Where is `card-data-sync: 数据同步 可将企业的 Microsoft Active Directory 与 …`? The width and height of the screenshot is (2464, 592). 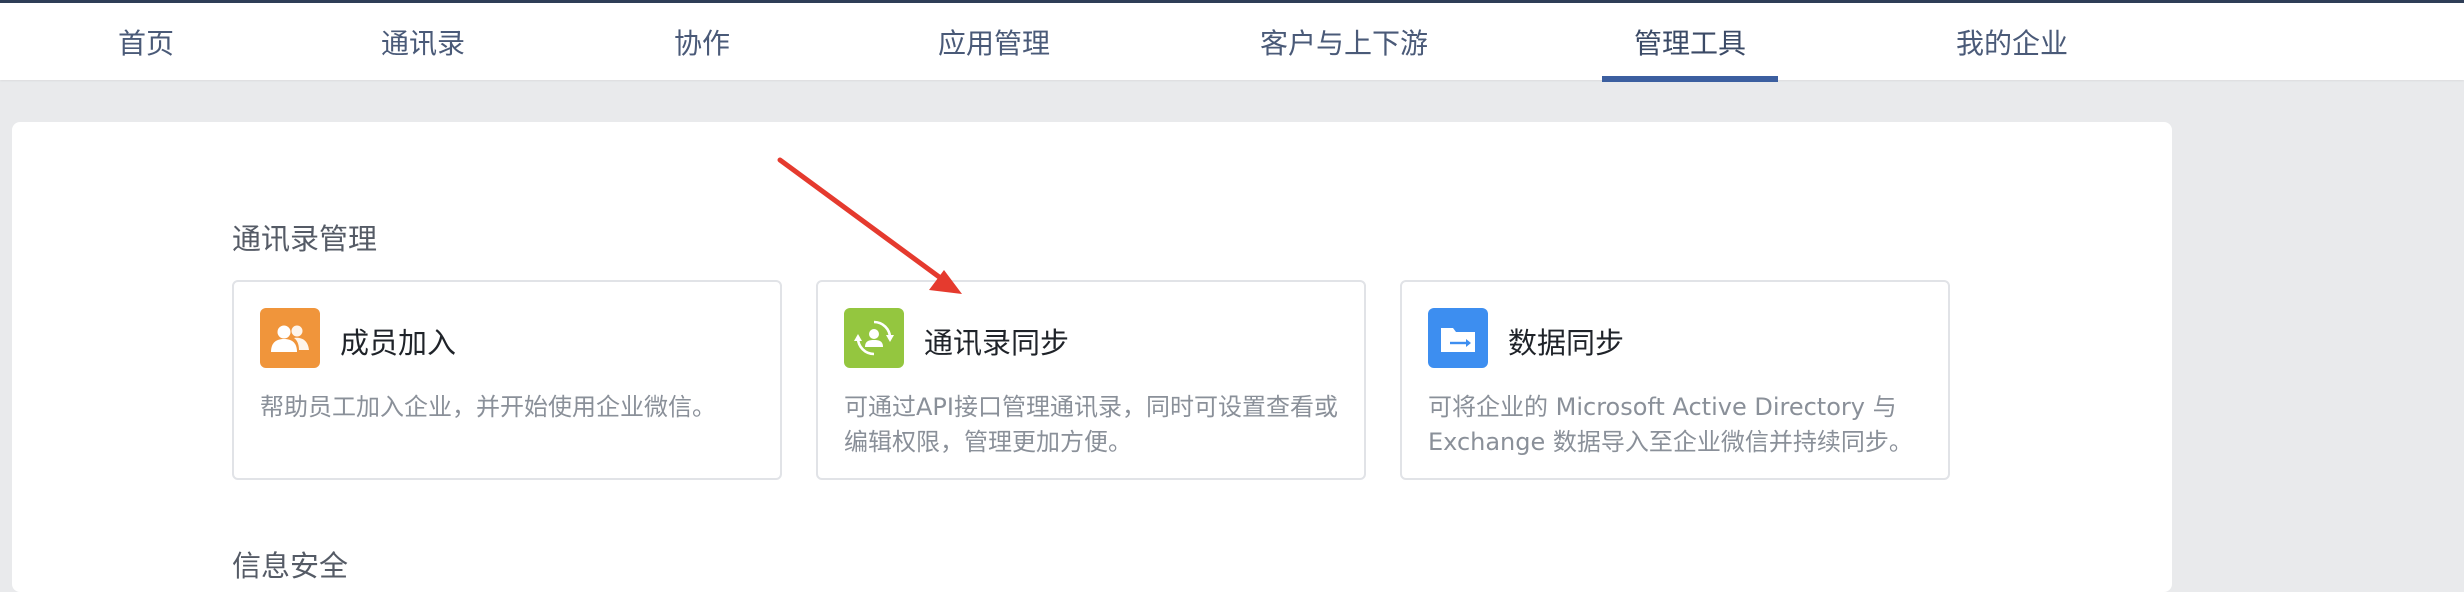 card-data-sync: 数据同步 可将企业的 Microsoft Active Directory 与 … is located at coordinates (1675, 380).